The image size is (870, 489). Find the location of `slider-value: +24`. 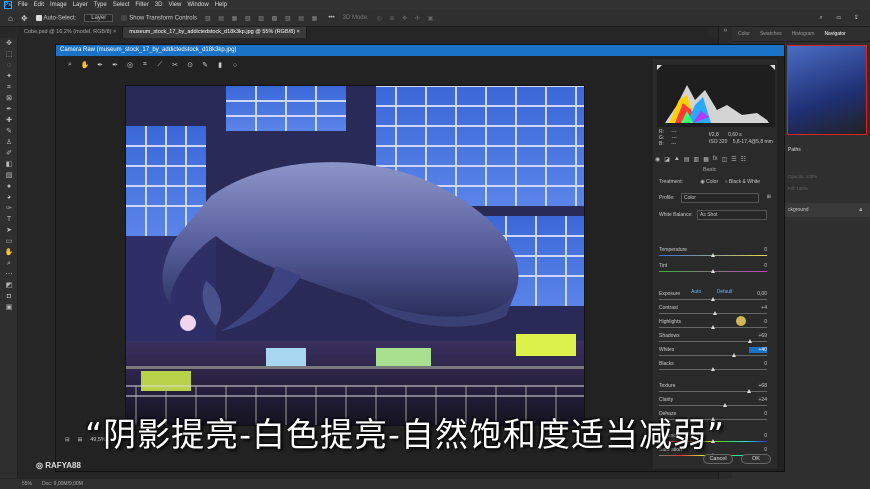

slider-value: +24 is located at coordinates (758, 400).